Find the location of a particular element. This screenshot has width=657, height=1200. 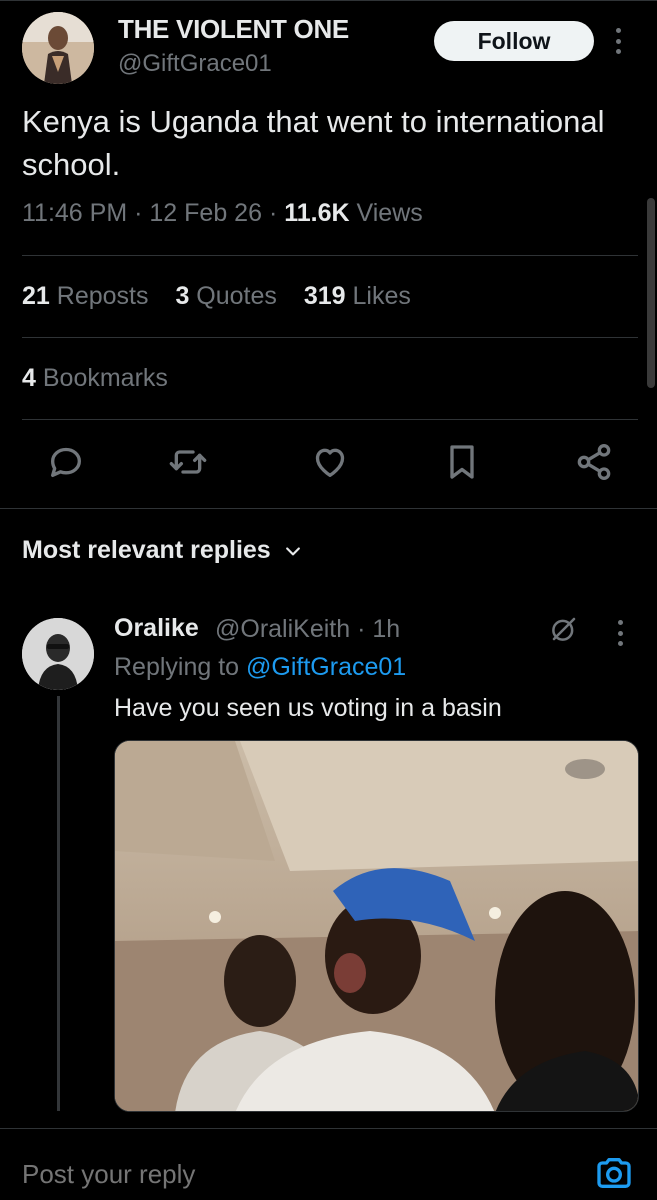

reply-icon is located at coordinates (66, 462).